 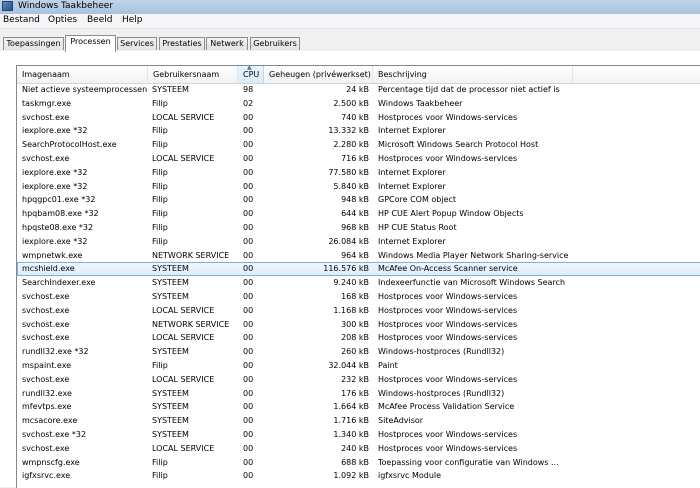 What do you see at coordinates (58, 227) in the screenshot?
I see `process-name-cell: hpqste08.exe *32` at bounding box center [58, 227].